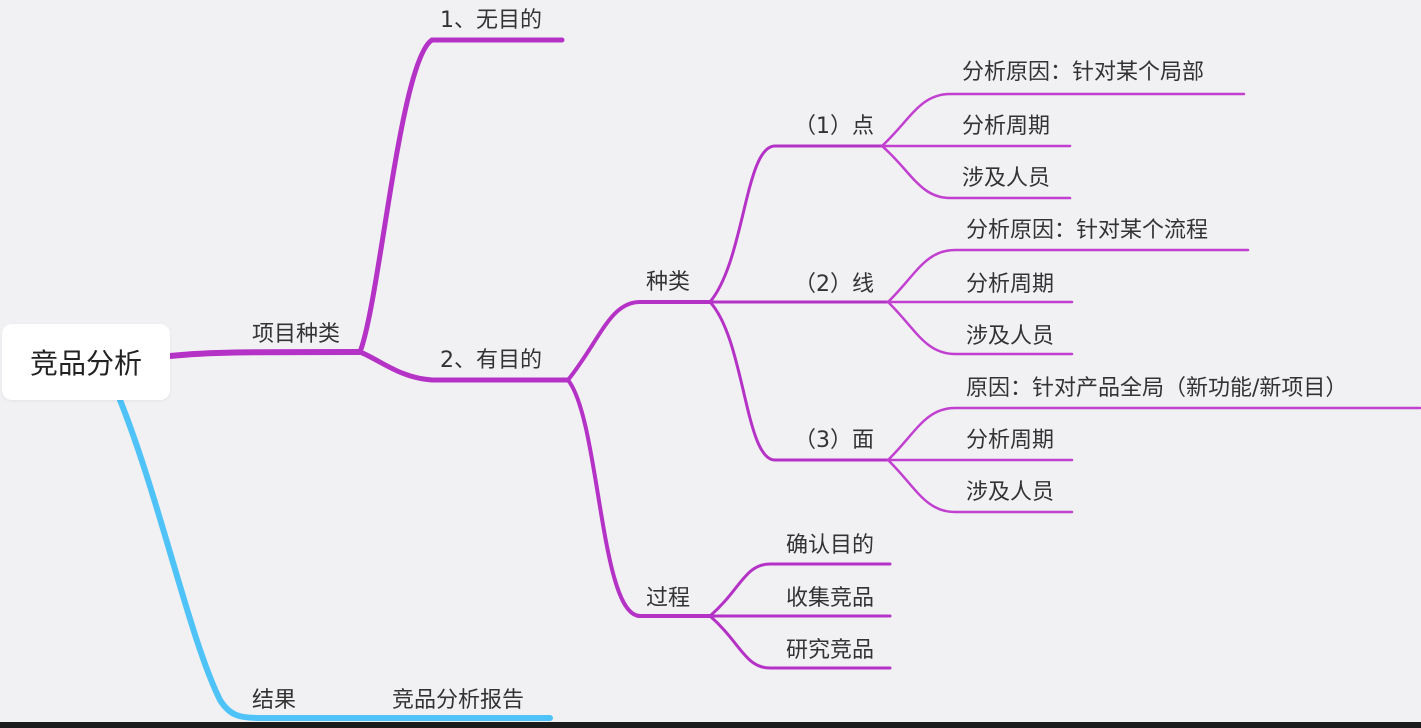 The width and height of the screenshot is (1421, 728). I want to click on node-result: 结果, so click(274, 701).